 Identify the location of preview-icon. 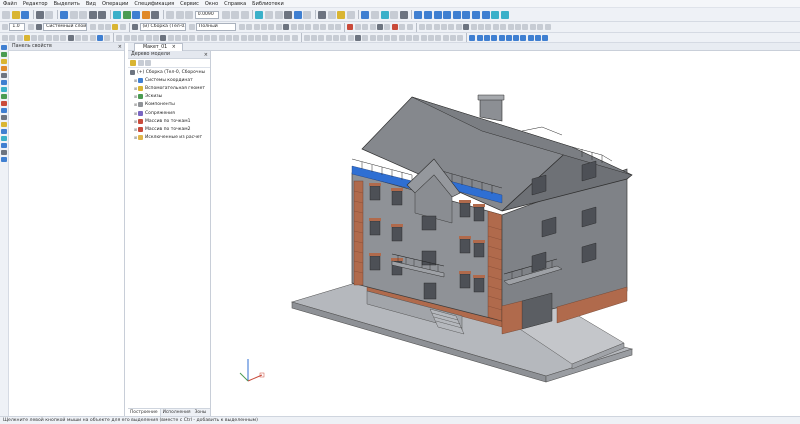
(49, 14).